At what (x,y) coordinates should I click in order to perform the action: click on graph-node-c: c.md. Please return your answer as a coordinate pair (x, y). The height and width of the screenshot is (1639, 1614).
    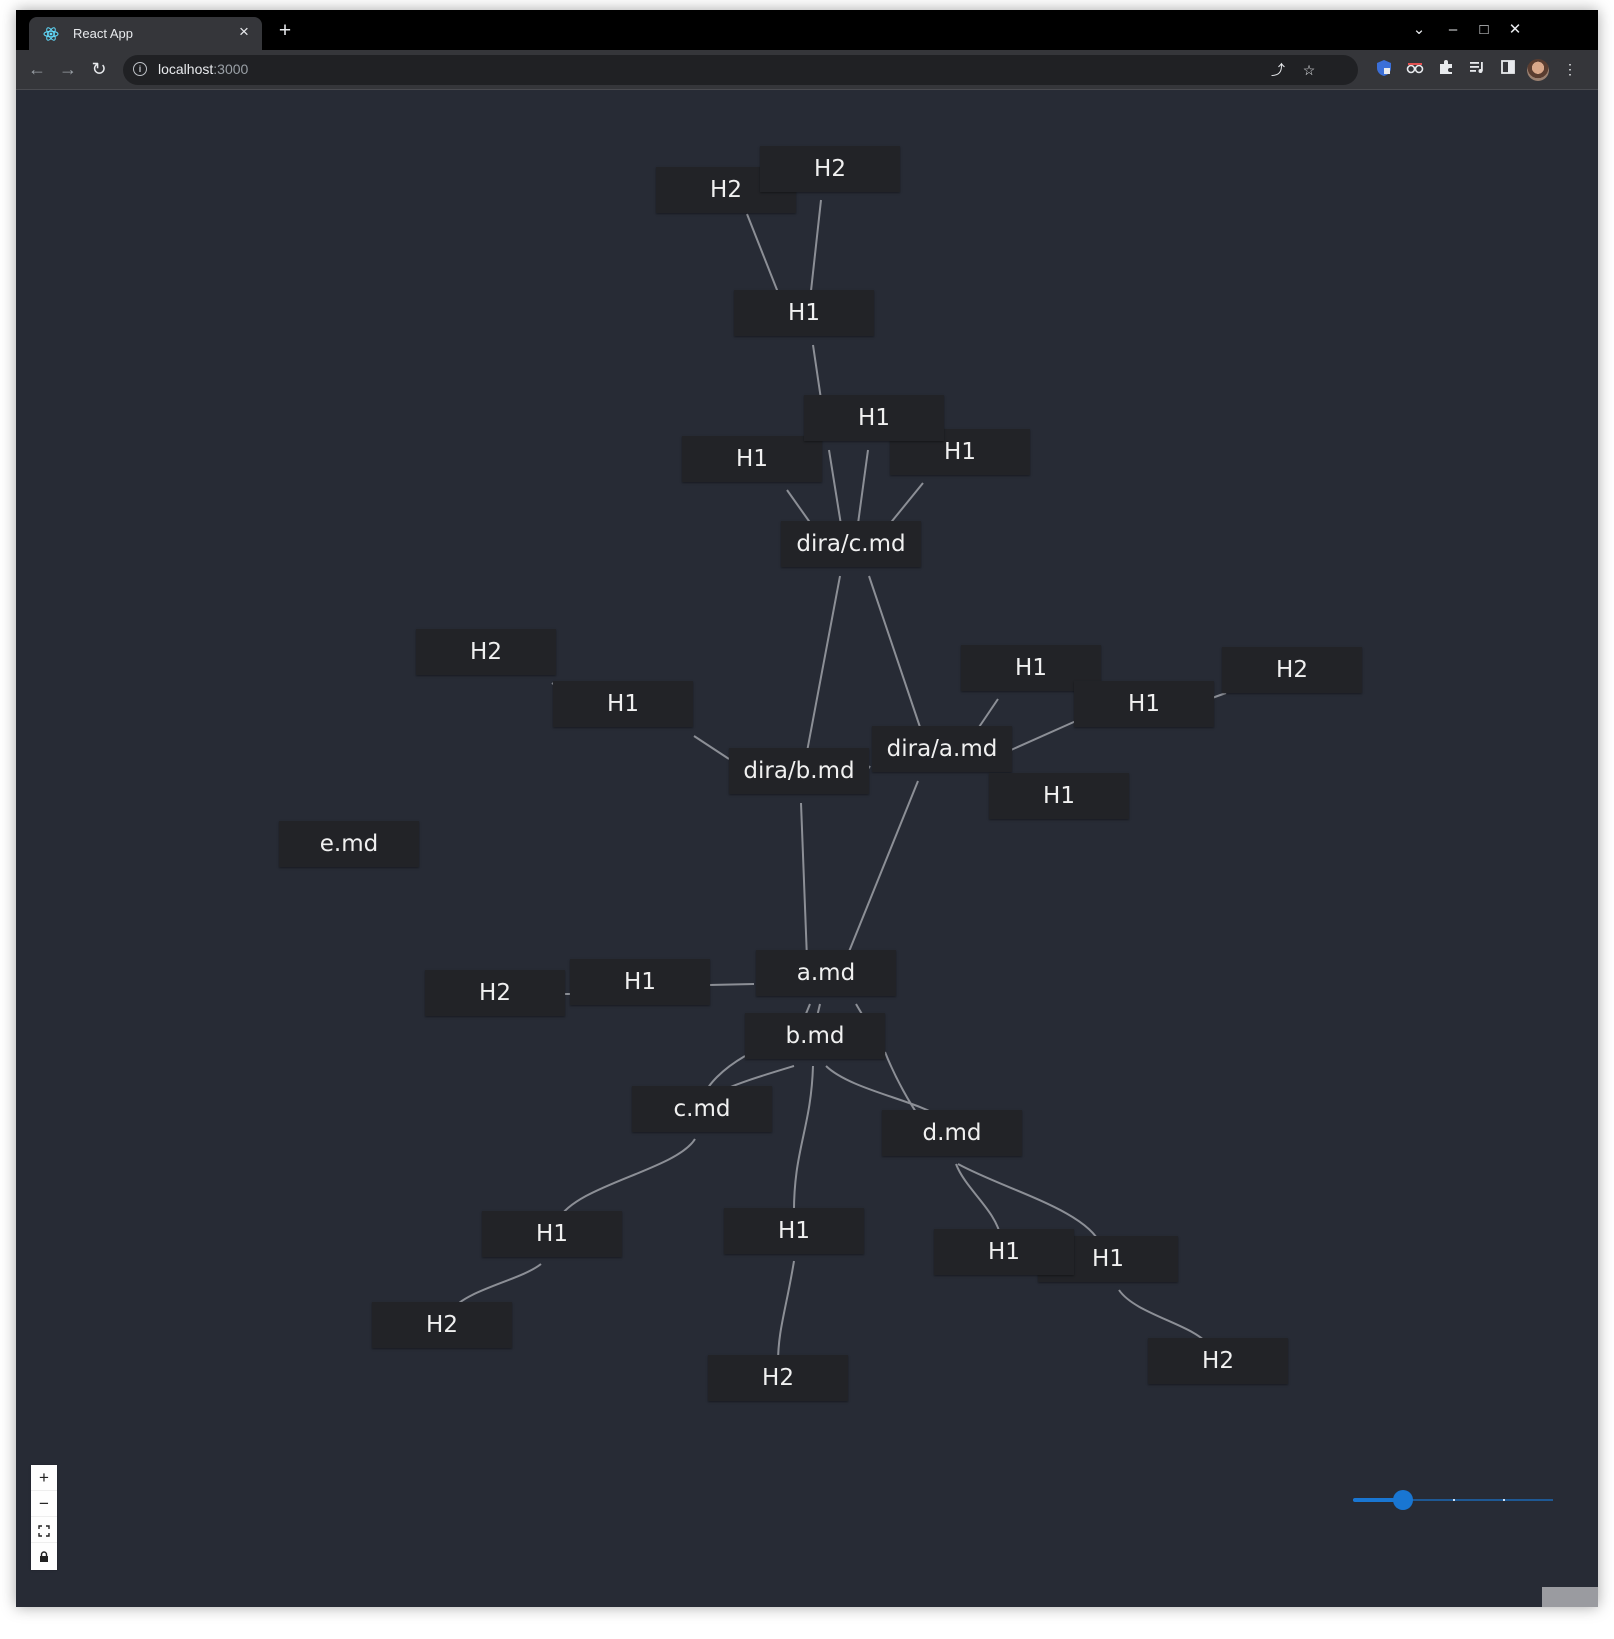
    Looking at the image, I should click on (702, 1109).